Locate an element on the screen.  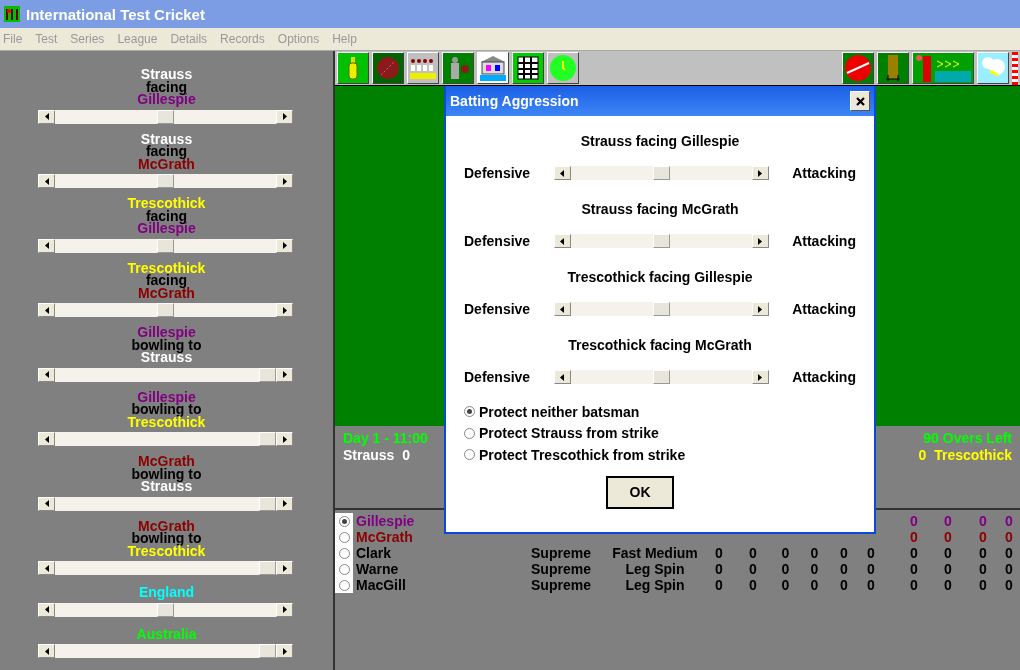
scoreboard-button is located at coordinates (528, 68).